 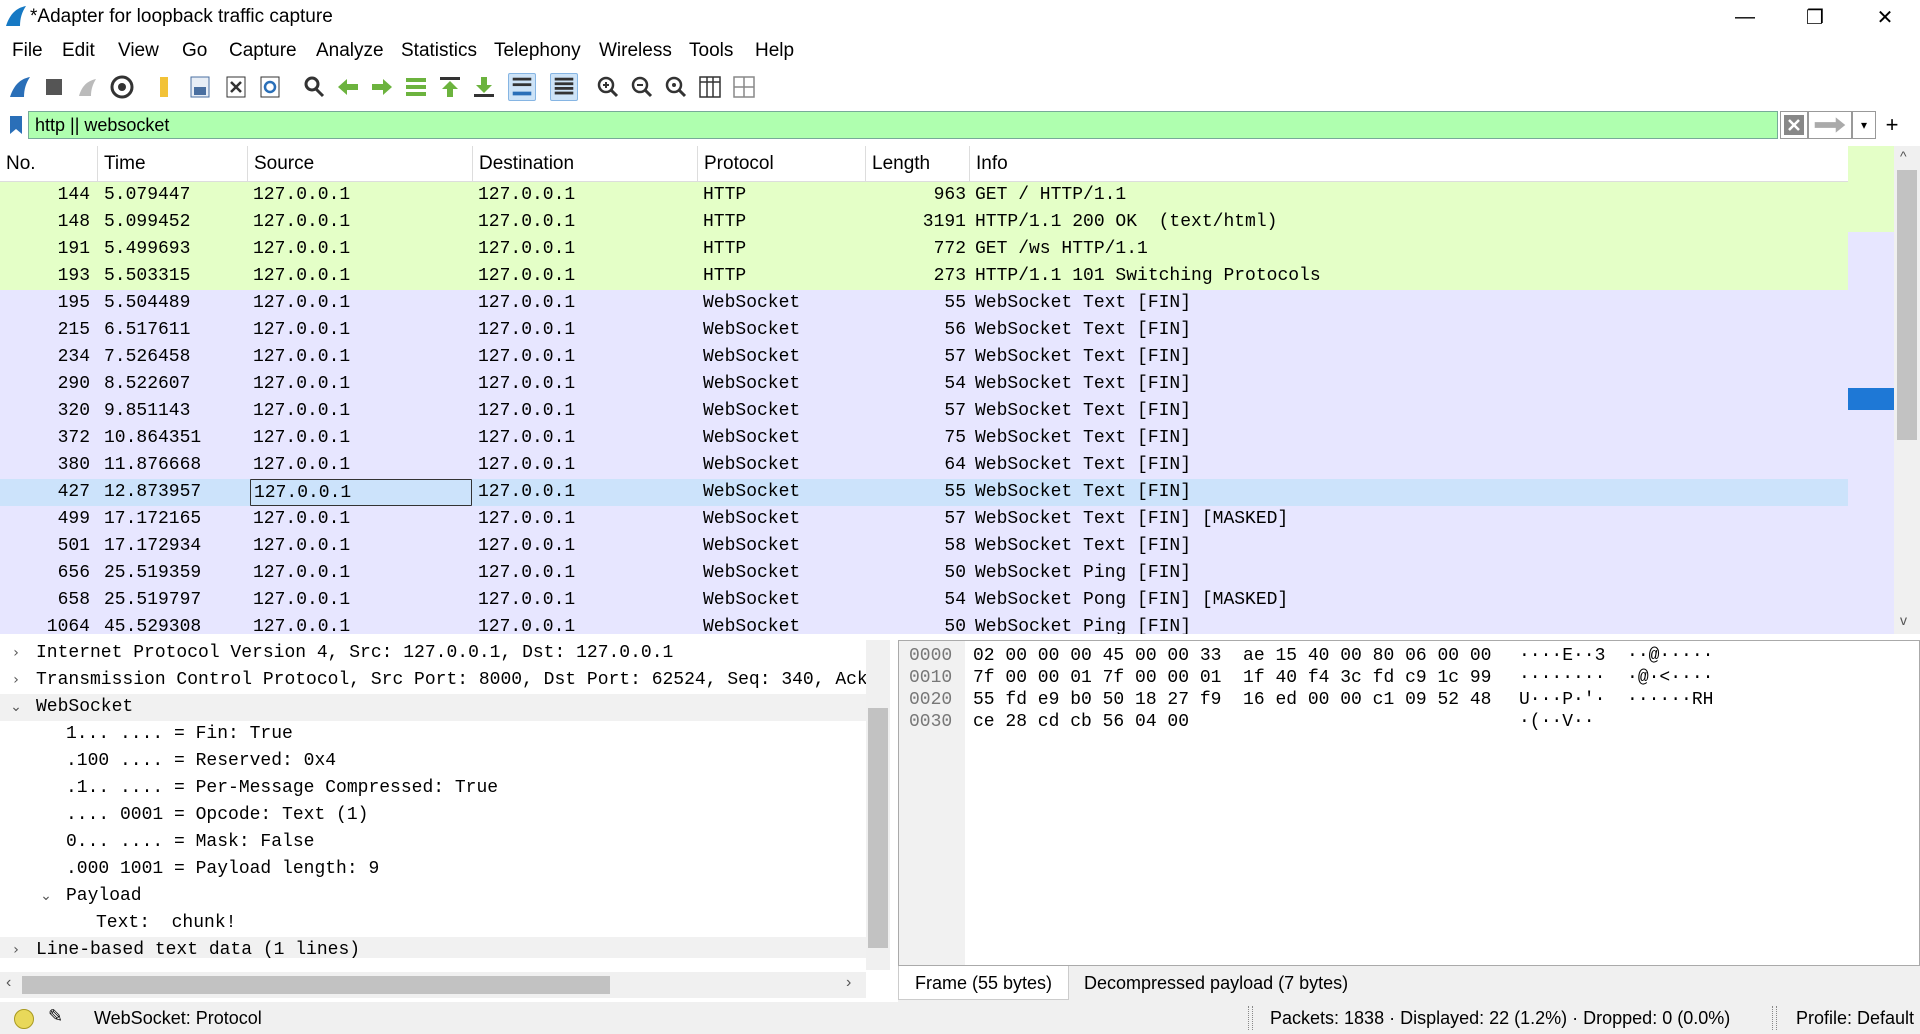 I want to click on clear-filter-icon, so click(x=1794, y=125).